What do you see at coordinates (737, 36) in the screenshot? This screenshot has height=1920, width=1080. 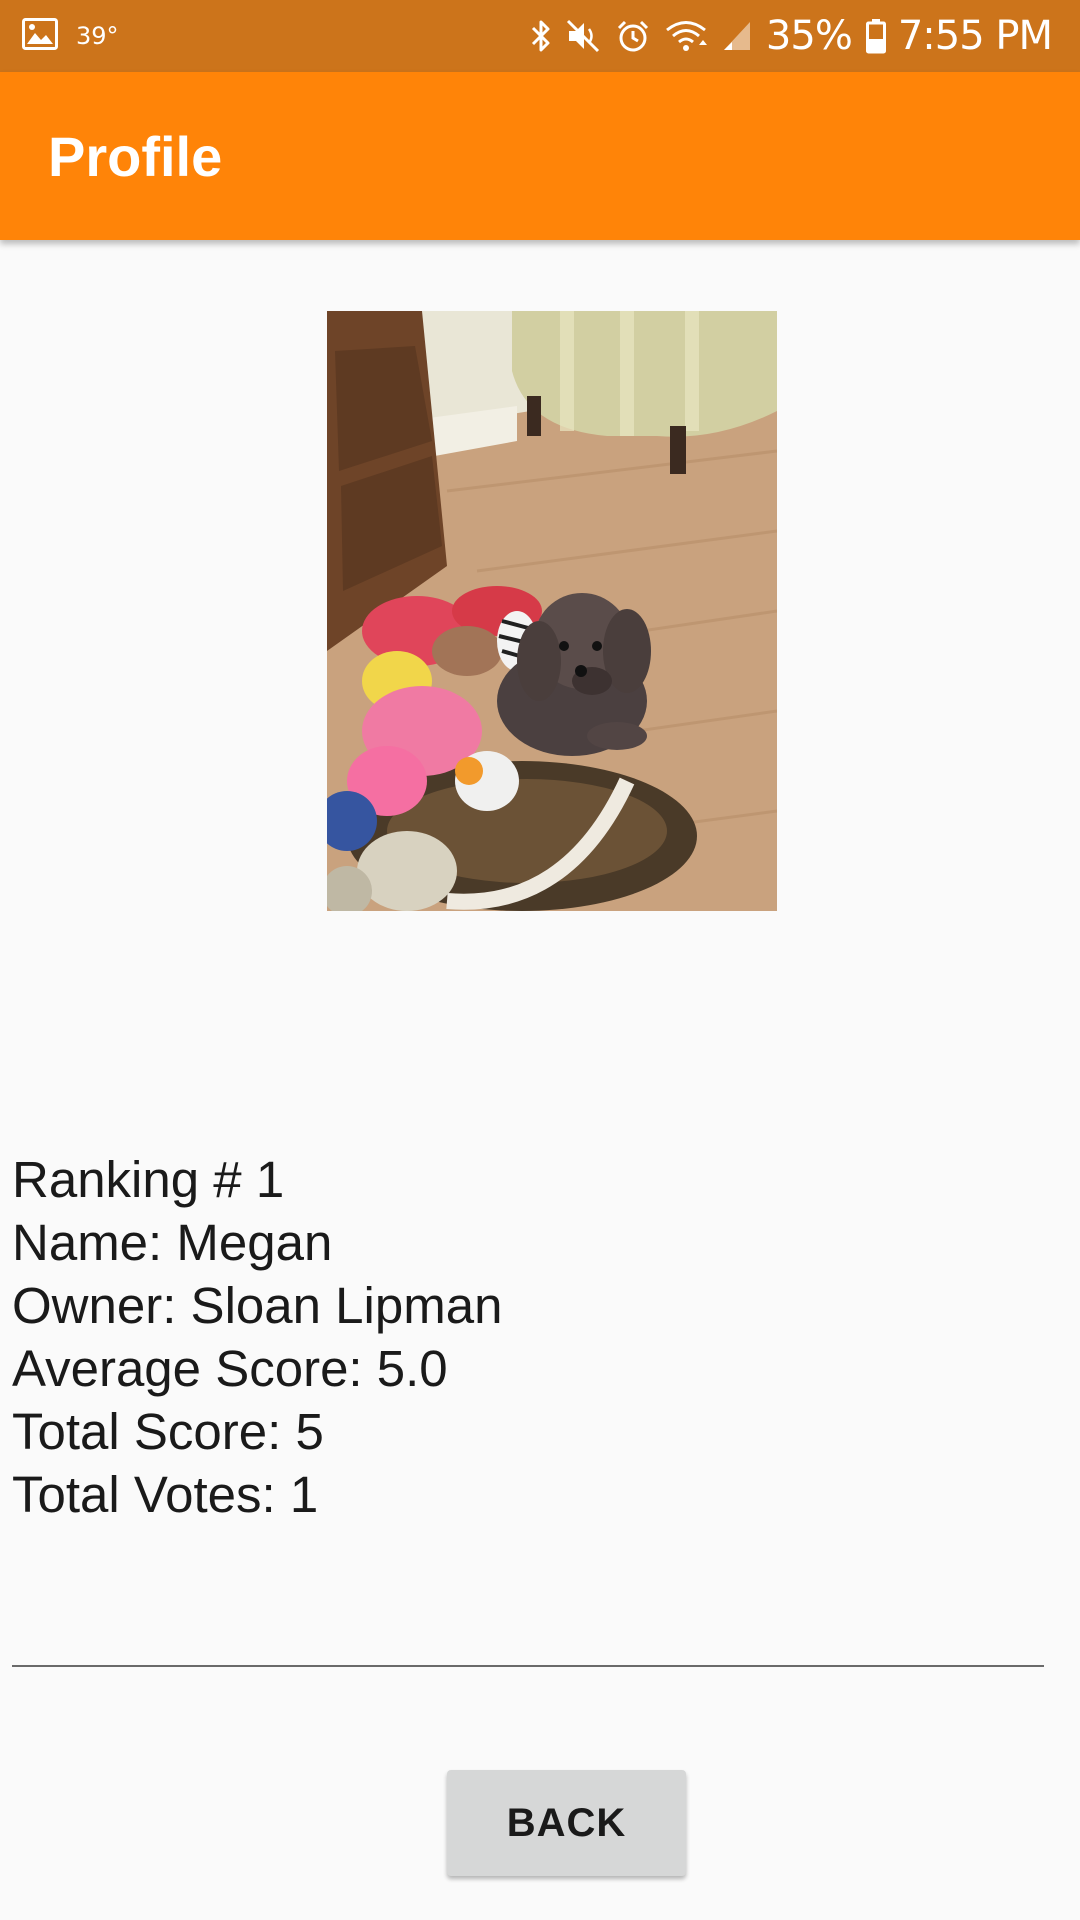 I see `signal-icon` at bounding box center [737, 36].